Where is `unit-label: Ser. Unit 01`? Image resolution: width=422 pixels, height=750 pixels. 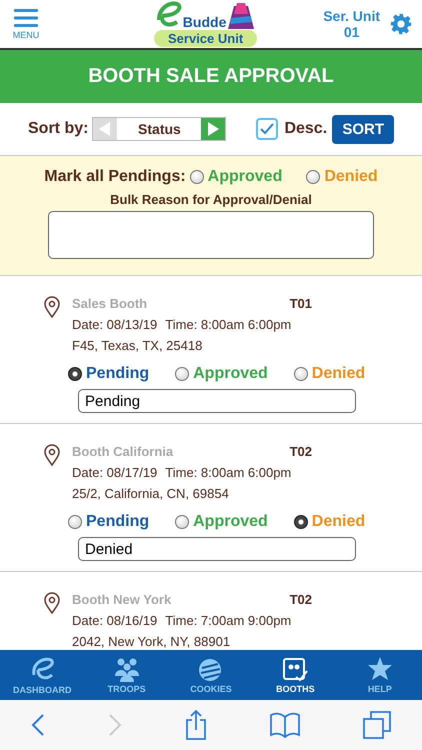
unit-label: Ser. Unit 01 is located at coordinates (351, 24).